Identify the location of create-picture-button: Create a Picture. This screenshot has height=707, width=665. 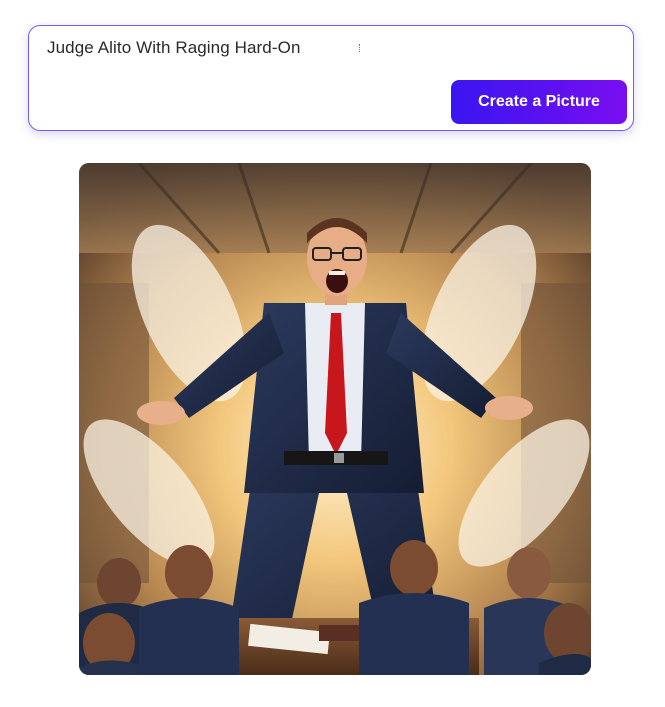
(539, 102).